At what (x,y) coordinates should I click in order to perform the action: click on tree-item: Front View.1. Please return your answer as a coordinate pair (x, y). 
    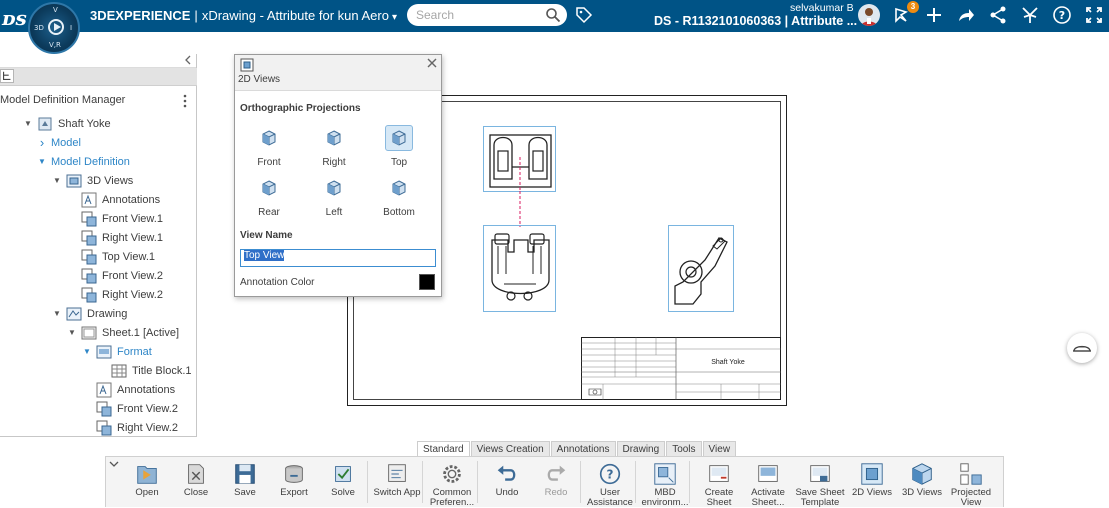
    Looking at the image, I should click on (114, 218).